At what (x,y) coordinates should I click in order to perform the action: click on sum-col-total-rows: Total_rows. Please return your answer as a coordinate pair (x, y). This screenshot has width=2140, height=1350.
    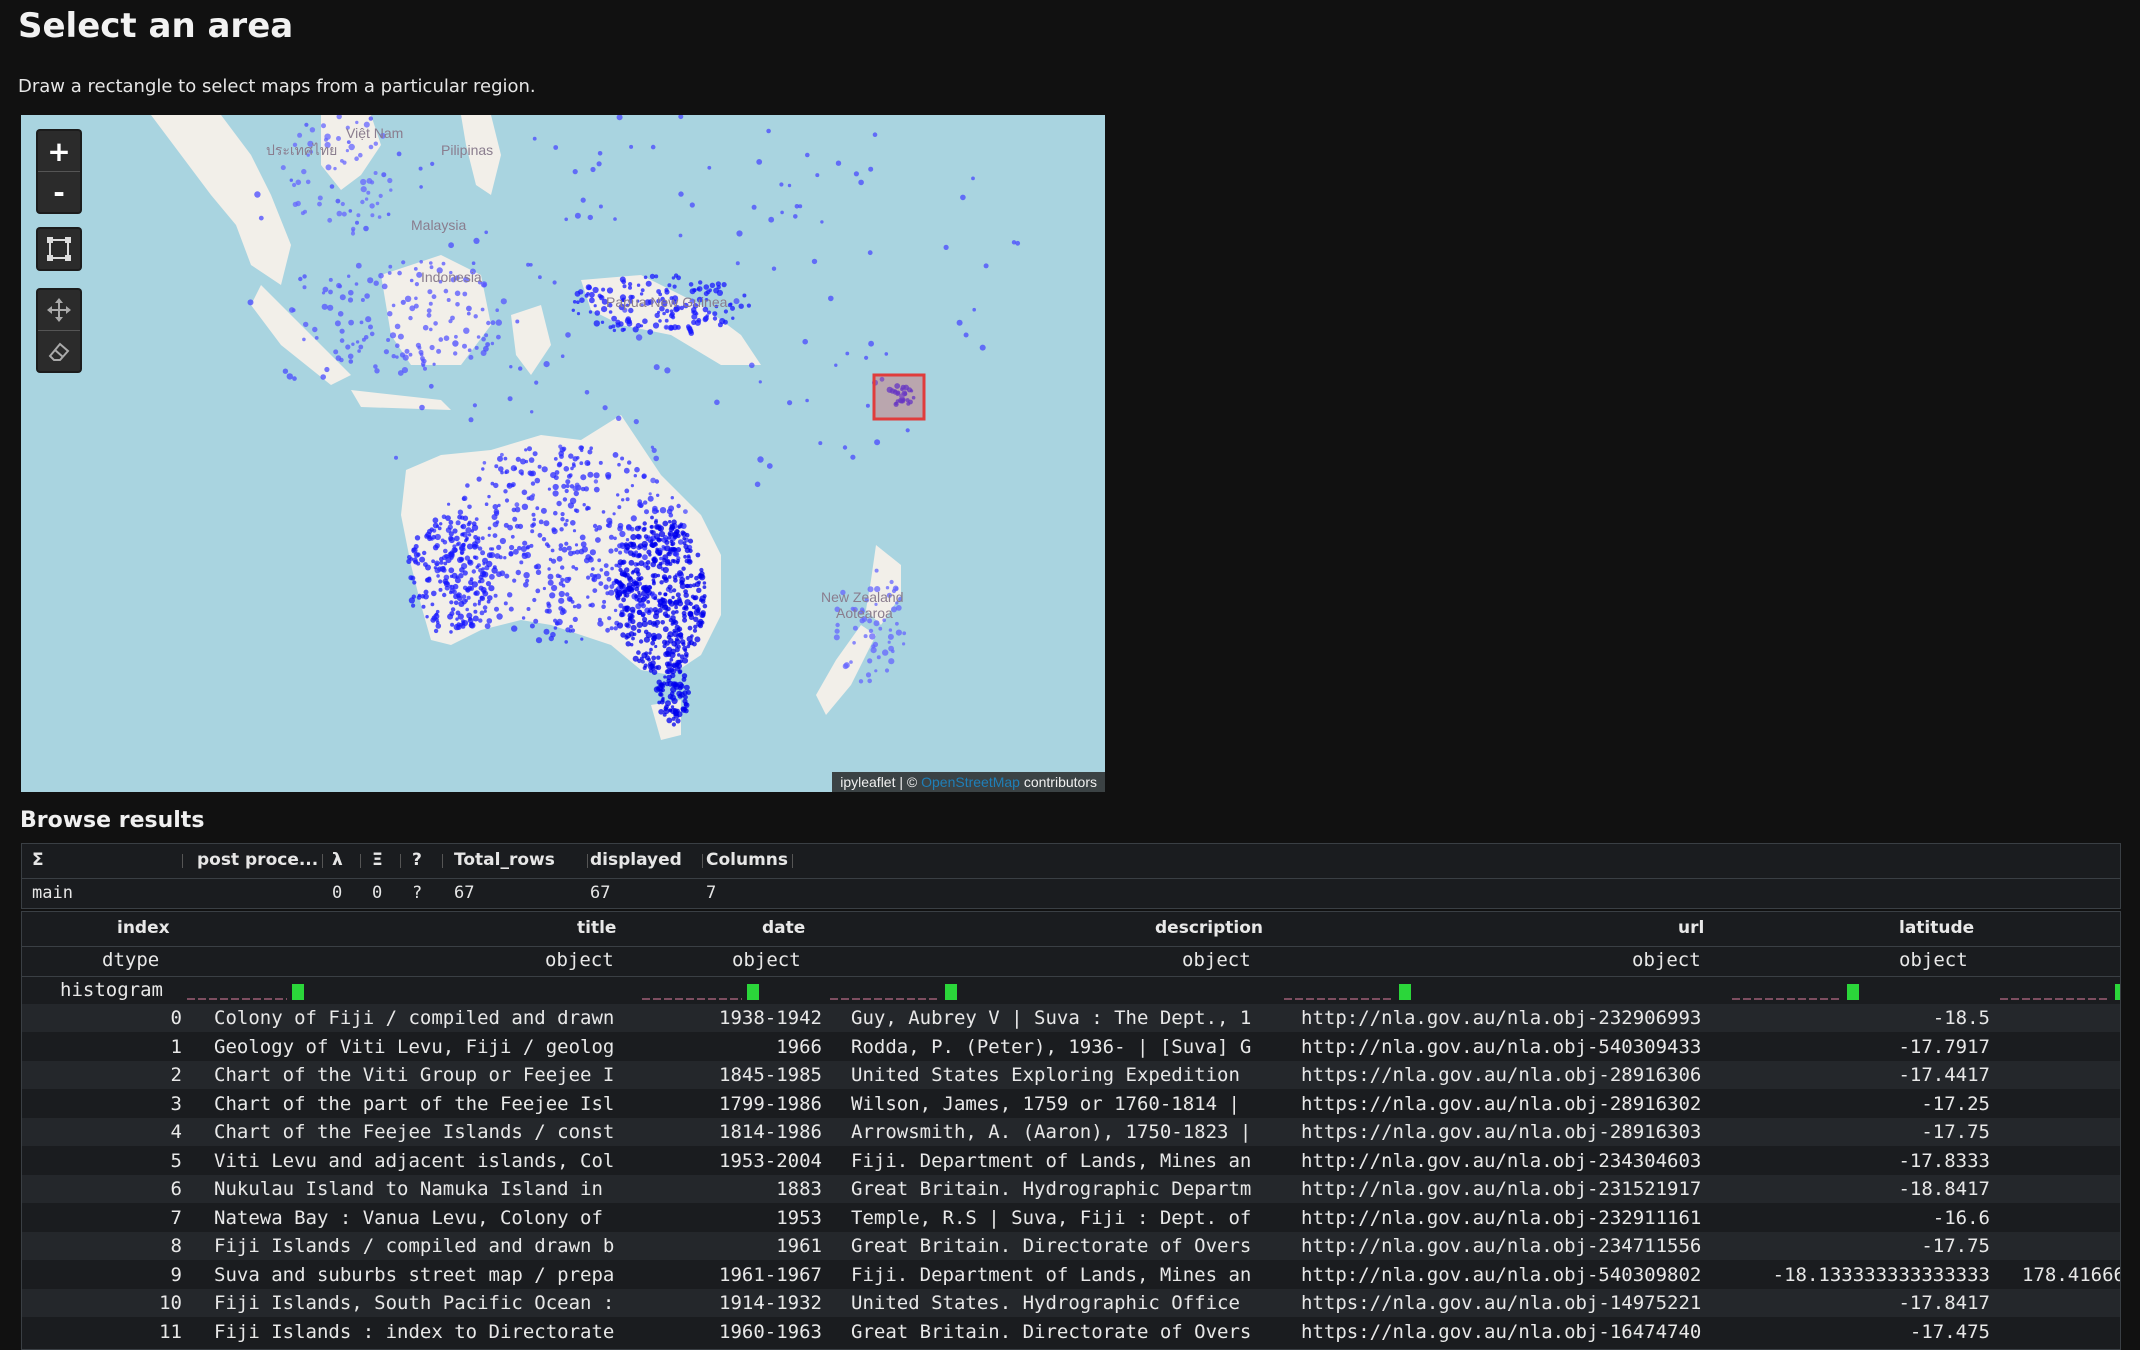
    Looking at the image, I should click on (504, 860).